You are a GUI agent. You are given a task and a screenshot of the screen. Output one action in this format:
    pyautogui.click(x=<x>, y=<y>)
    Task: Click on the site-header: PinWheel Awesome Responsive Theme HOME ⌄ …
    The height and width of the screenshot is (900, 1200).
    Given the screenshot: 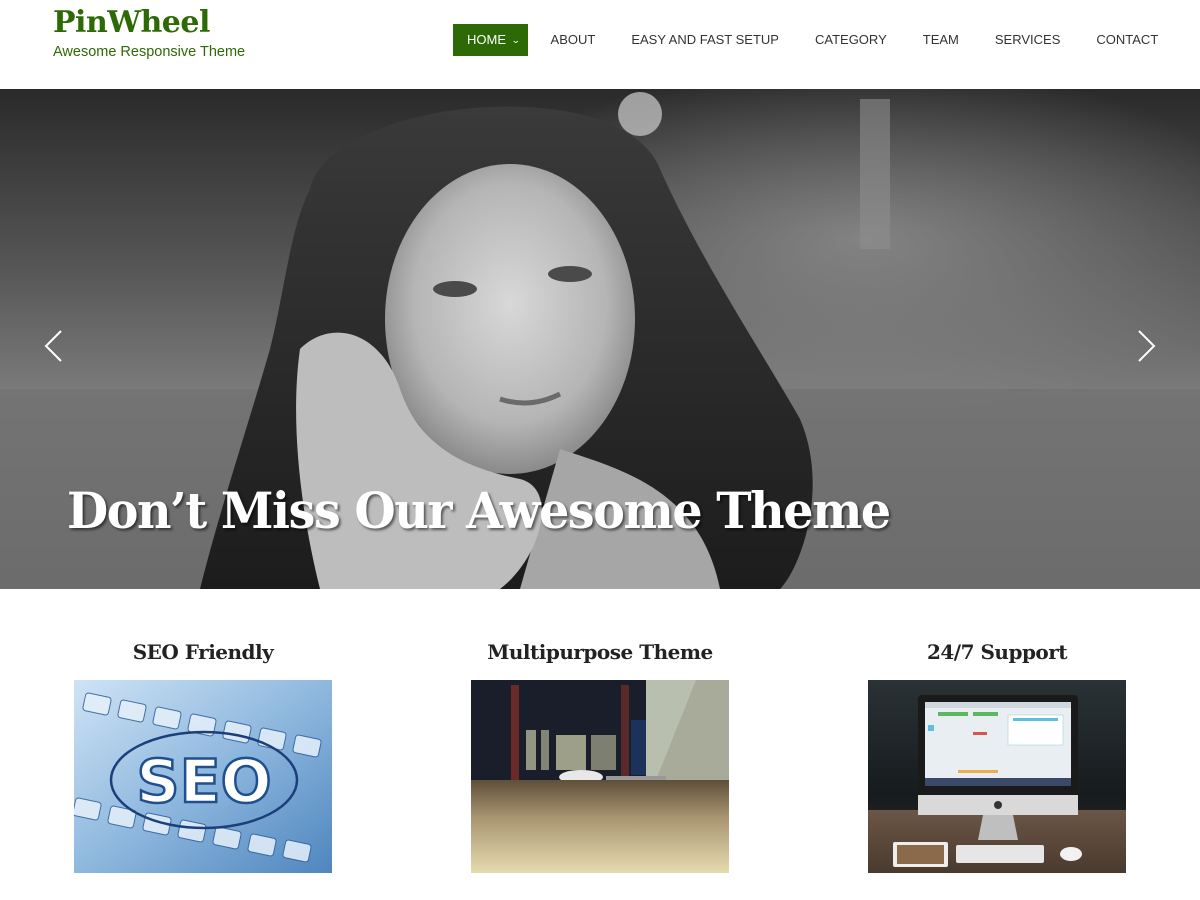 What is the action you would take?
    pyautogui.click(x=600, y=44)
    